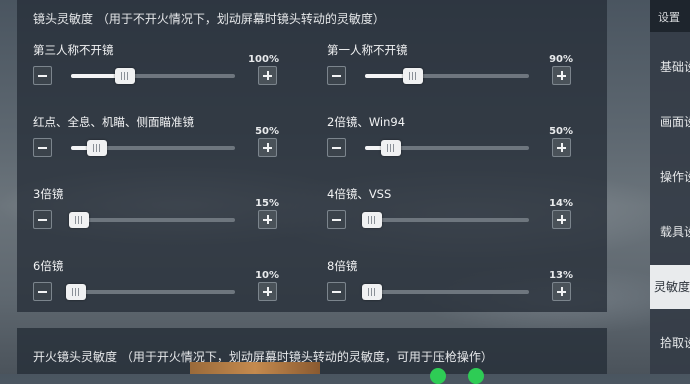 This screenshot has height=384, width=690. Describe the element at coordinates (561, 59) in the screenshot. I see `slider-percent: 90%` at that location.